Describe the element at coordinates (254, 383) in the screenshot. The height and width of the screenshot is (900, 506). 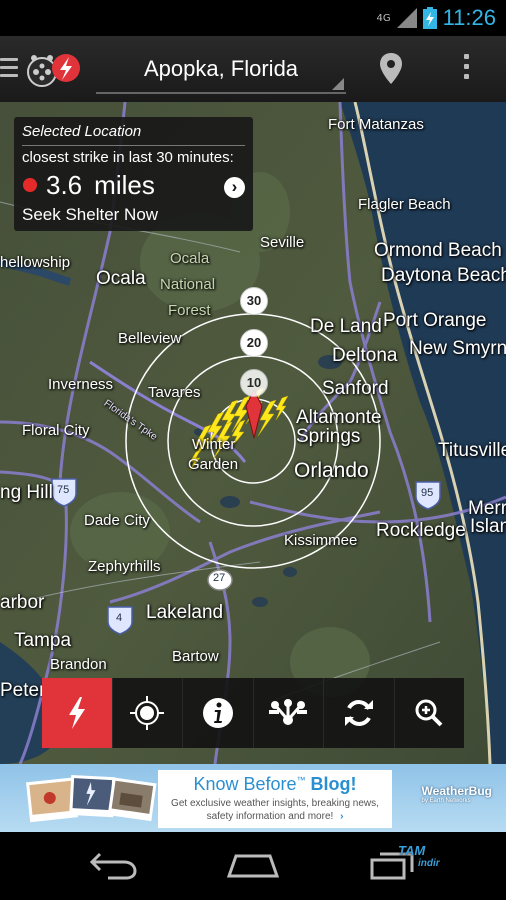
I see `range-ring-badge-10: 10` at that location.